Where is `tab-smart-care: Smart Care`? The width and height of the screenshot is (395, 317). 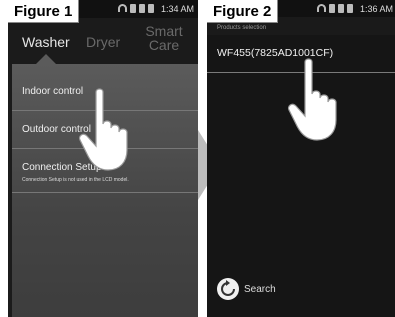 tab-smart-care: Smart Care is located at coordinates (164, 38).